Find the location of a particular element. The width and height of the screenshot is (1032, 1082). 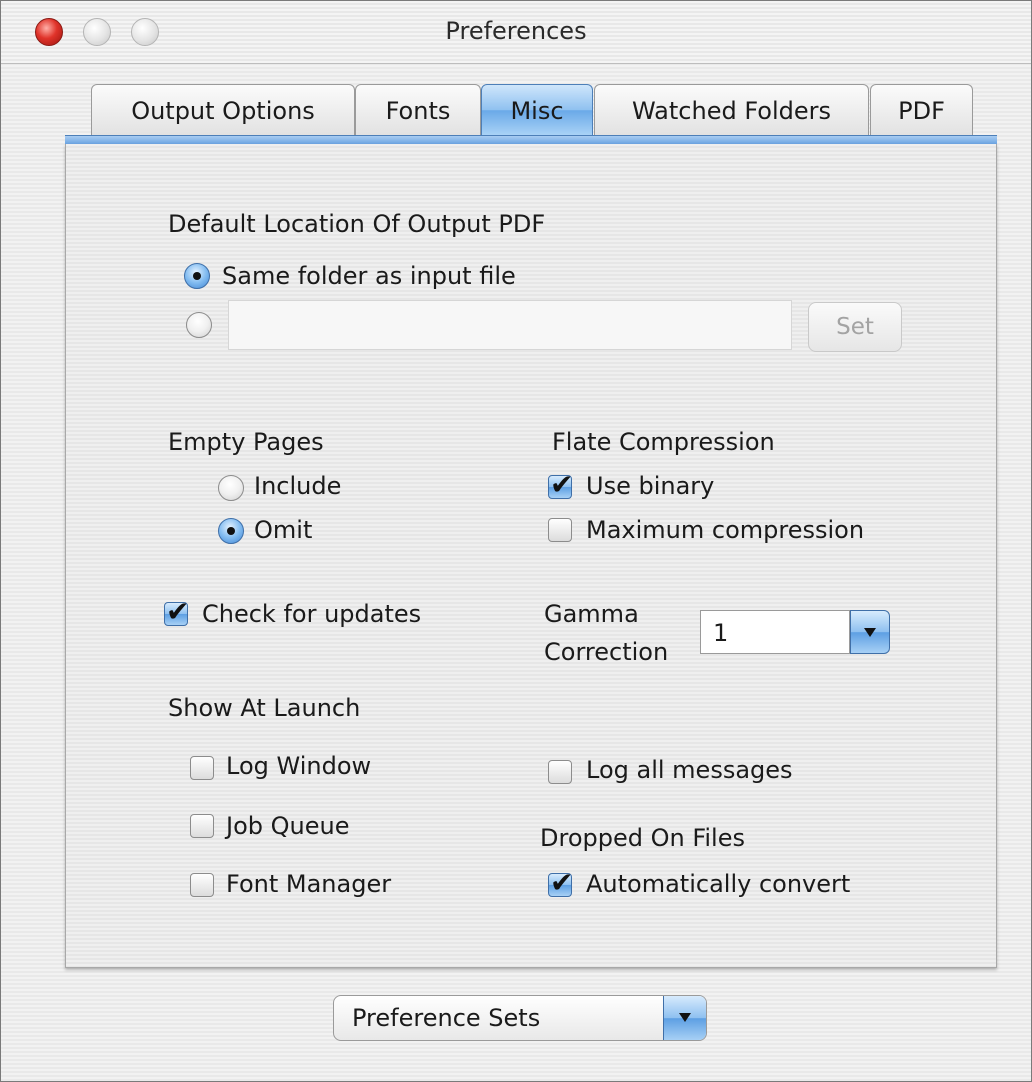

window-title: Preferences is located at coordinates (516, 31).